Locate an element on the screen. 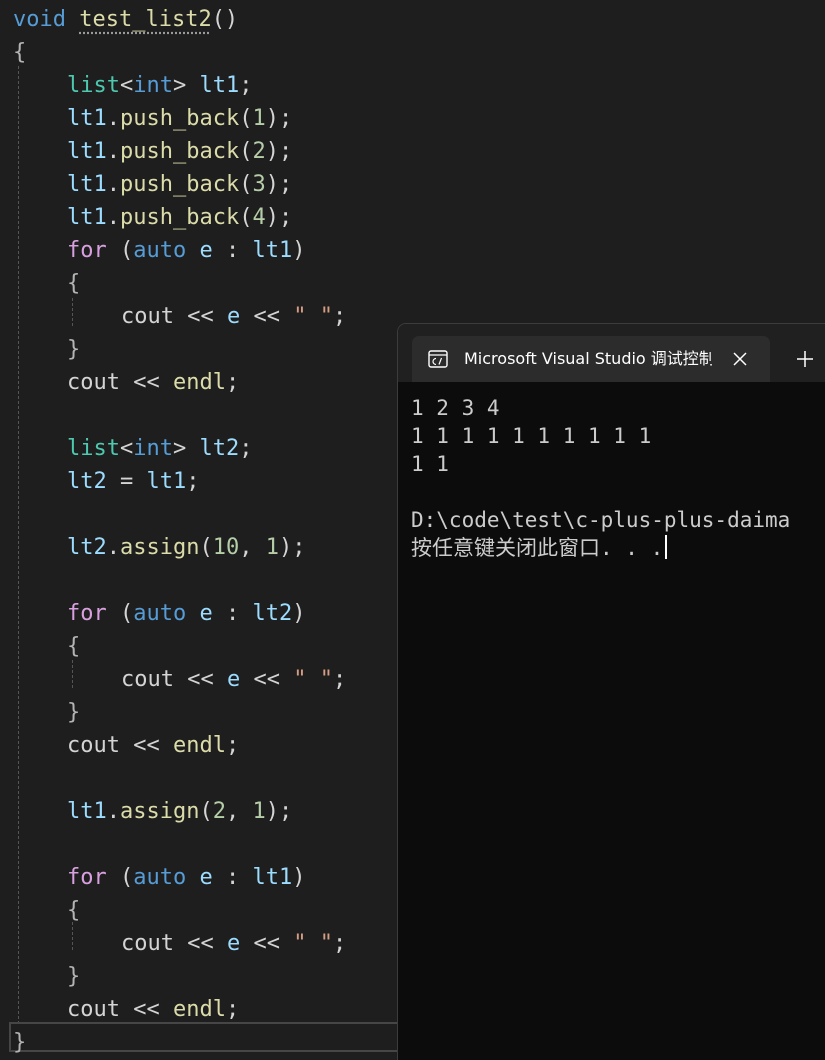  code-token: , is located at coordinates (252, 547).